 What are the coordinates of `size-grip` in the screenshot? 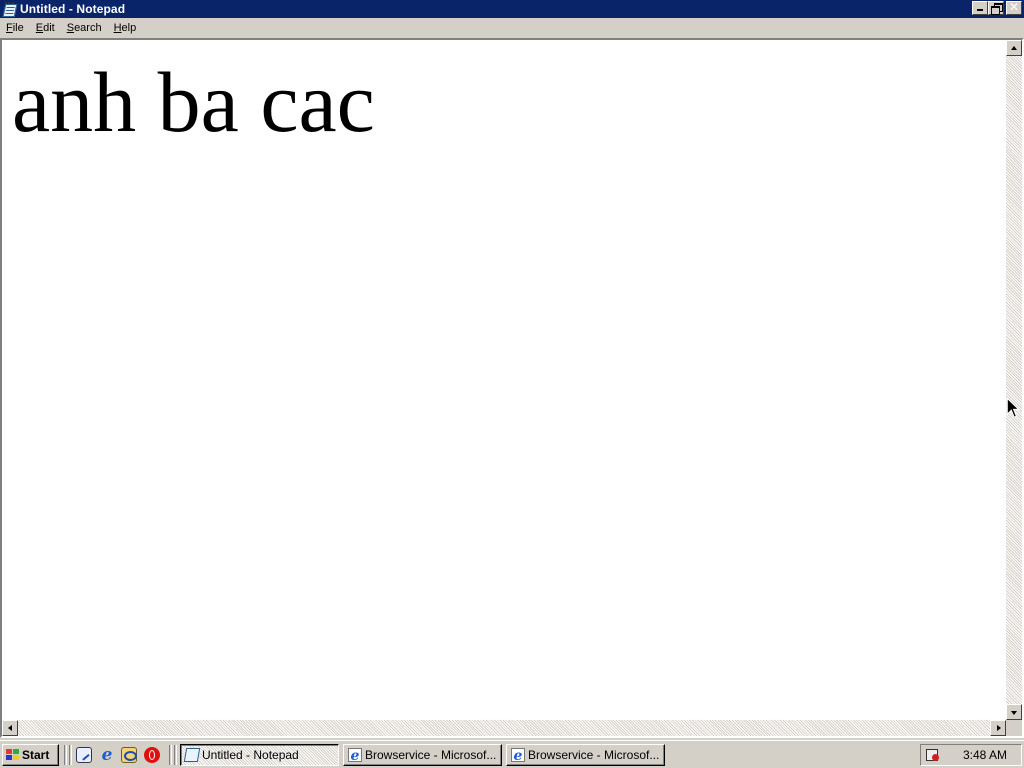 It's located at (1014, 728).